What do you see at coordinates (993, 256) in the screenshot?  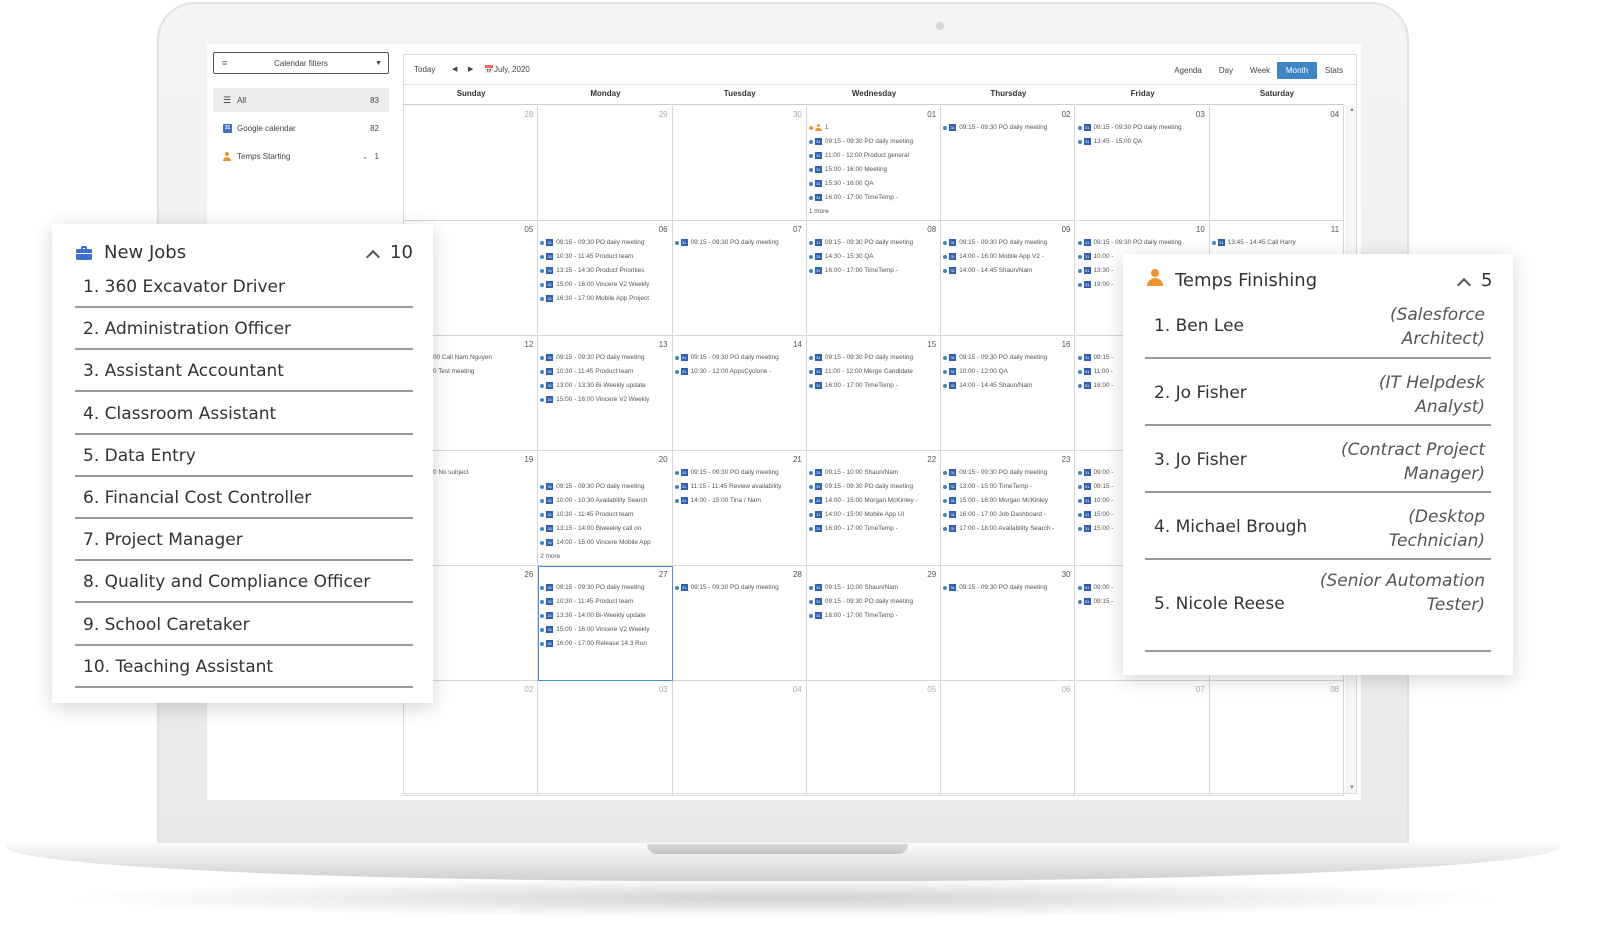 I see `calendar-event: 31 14:00 - 16:00 Mobile App V2 -` at bounding box center [993, 256].